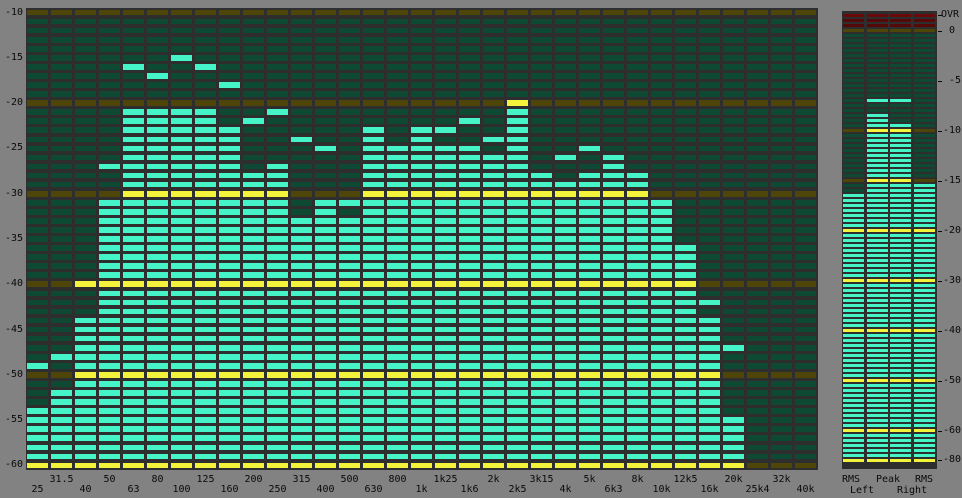 The width and height of the screenshot is (962, 498). Describe the element at coordinates (157, 479) in the screenshot. I see `rta-band-label: 80` at that location.